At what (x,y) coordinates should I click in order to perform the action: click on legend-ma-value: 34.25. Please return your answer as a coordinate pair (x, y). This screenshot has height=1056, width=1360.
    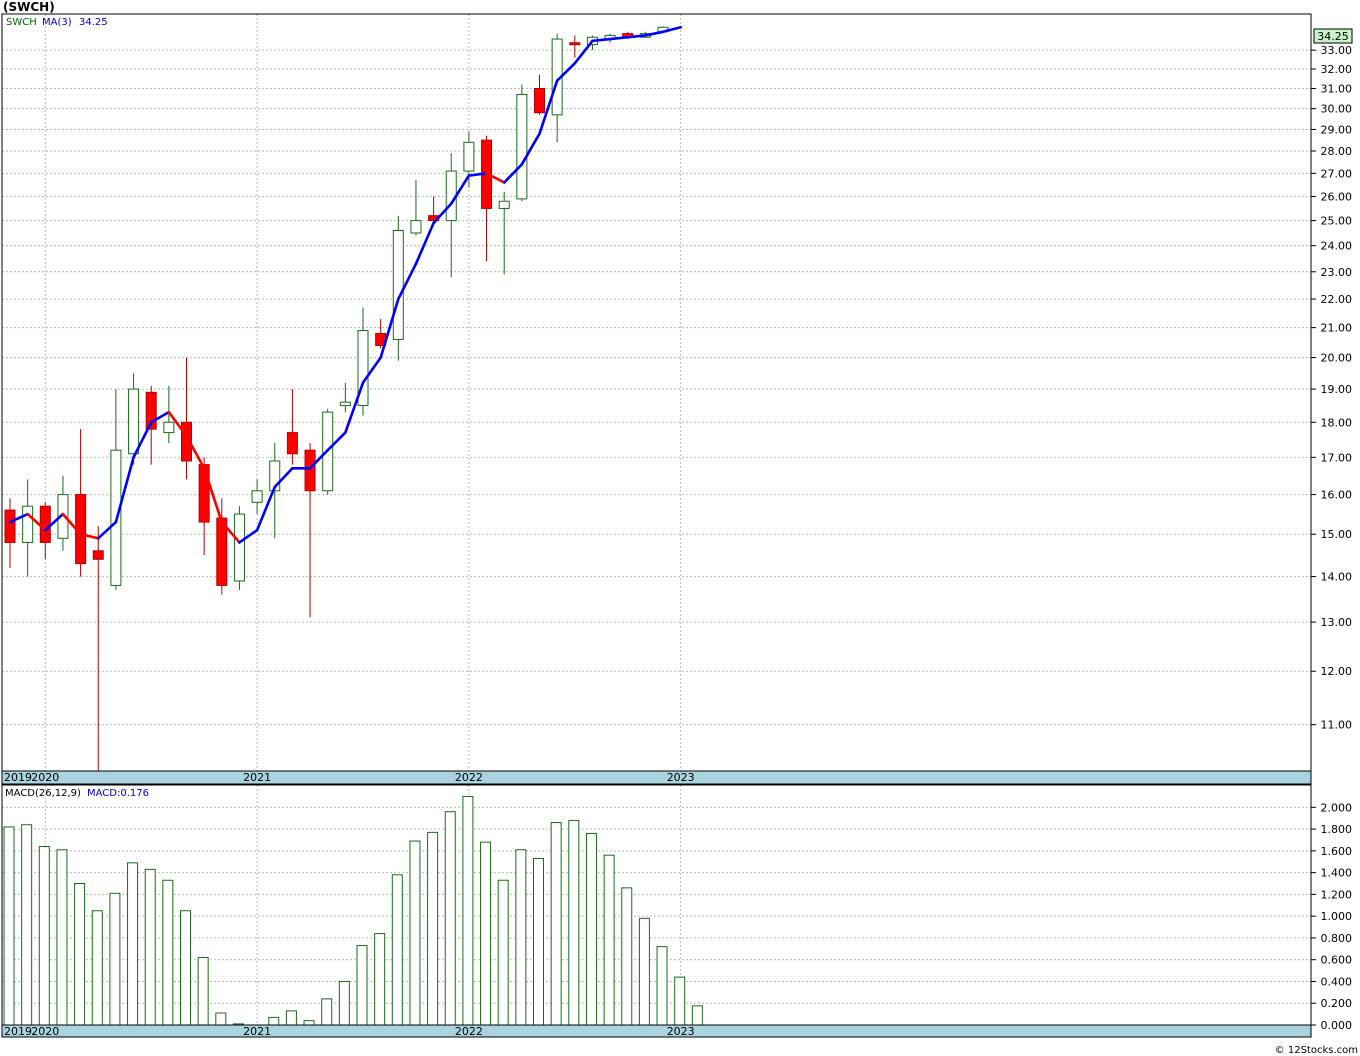
    Looking at the image, I should click on (93, 22).